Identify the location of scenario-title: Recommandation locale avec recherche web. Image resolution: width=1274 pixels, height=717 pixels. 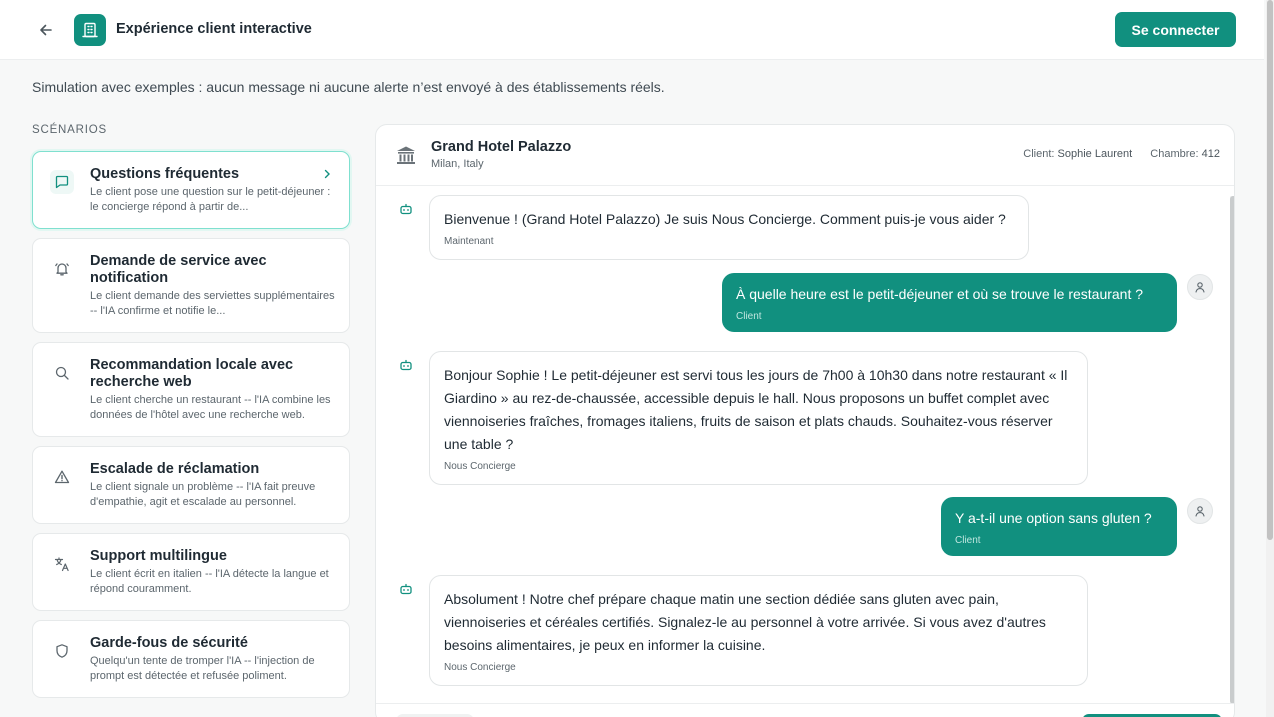
(192, 373).